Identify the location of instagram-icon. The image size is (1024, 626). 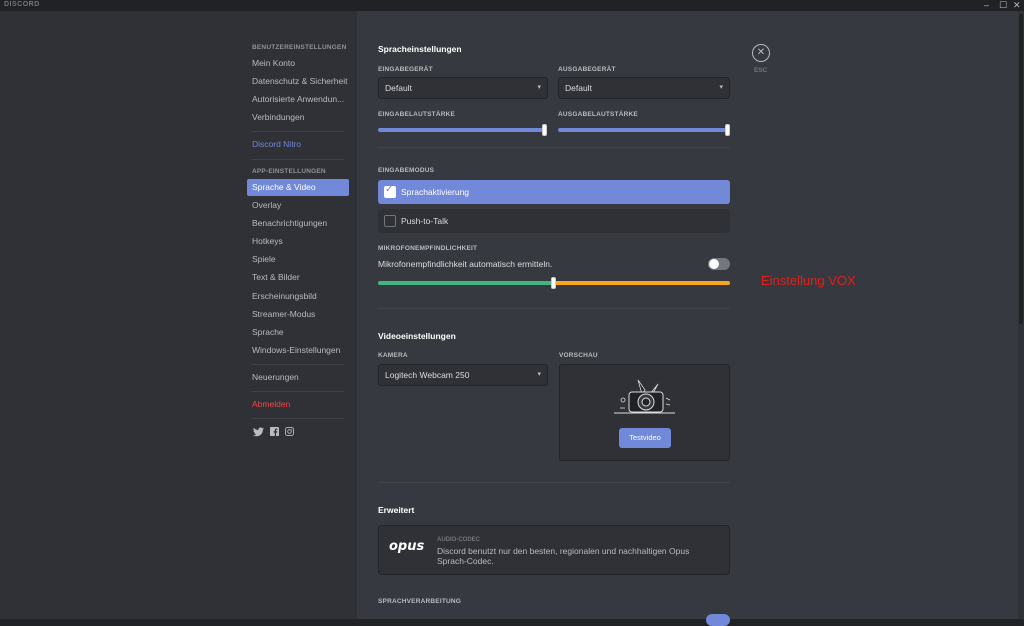
(289, 431).